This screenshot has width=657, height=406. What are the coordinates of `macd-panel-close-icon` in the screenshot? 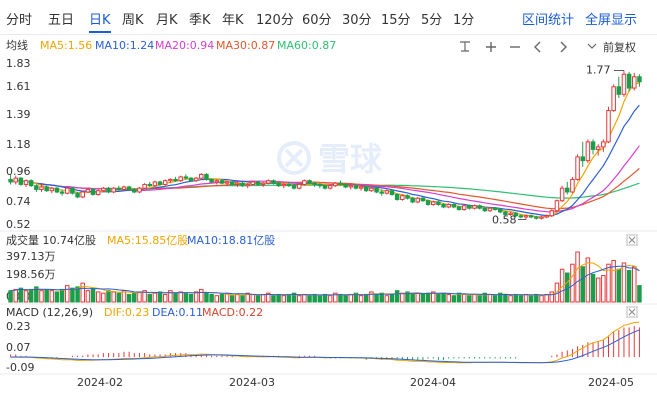 It's located at (632, 312).